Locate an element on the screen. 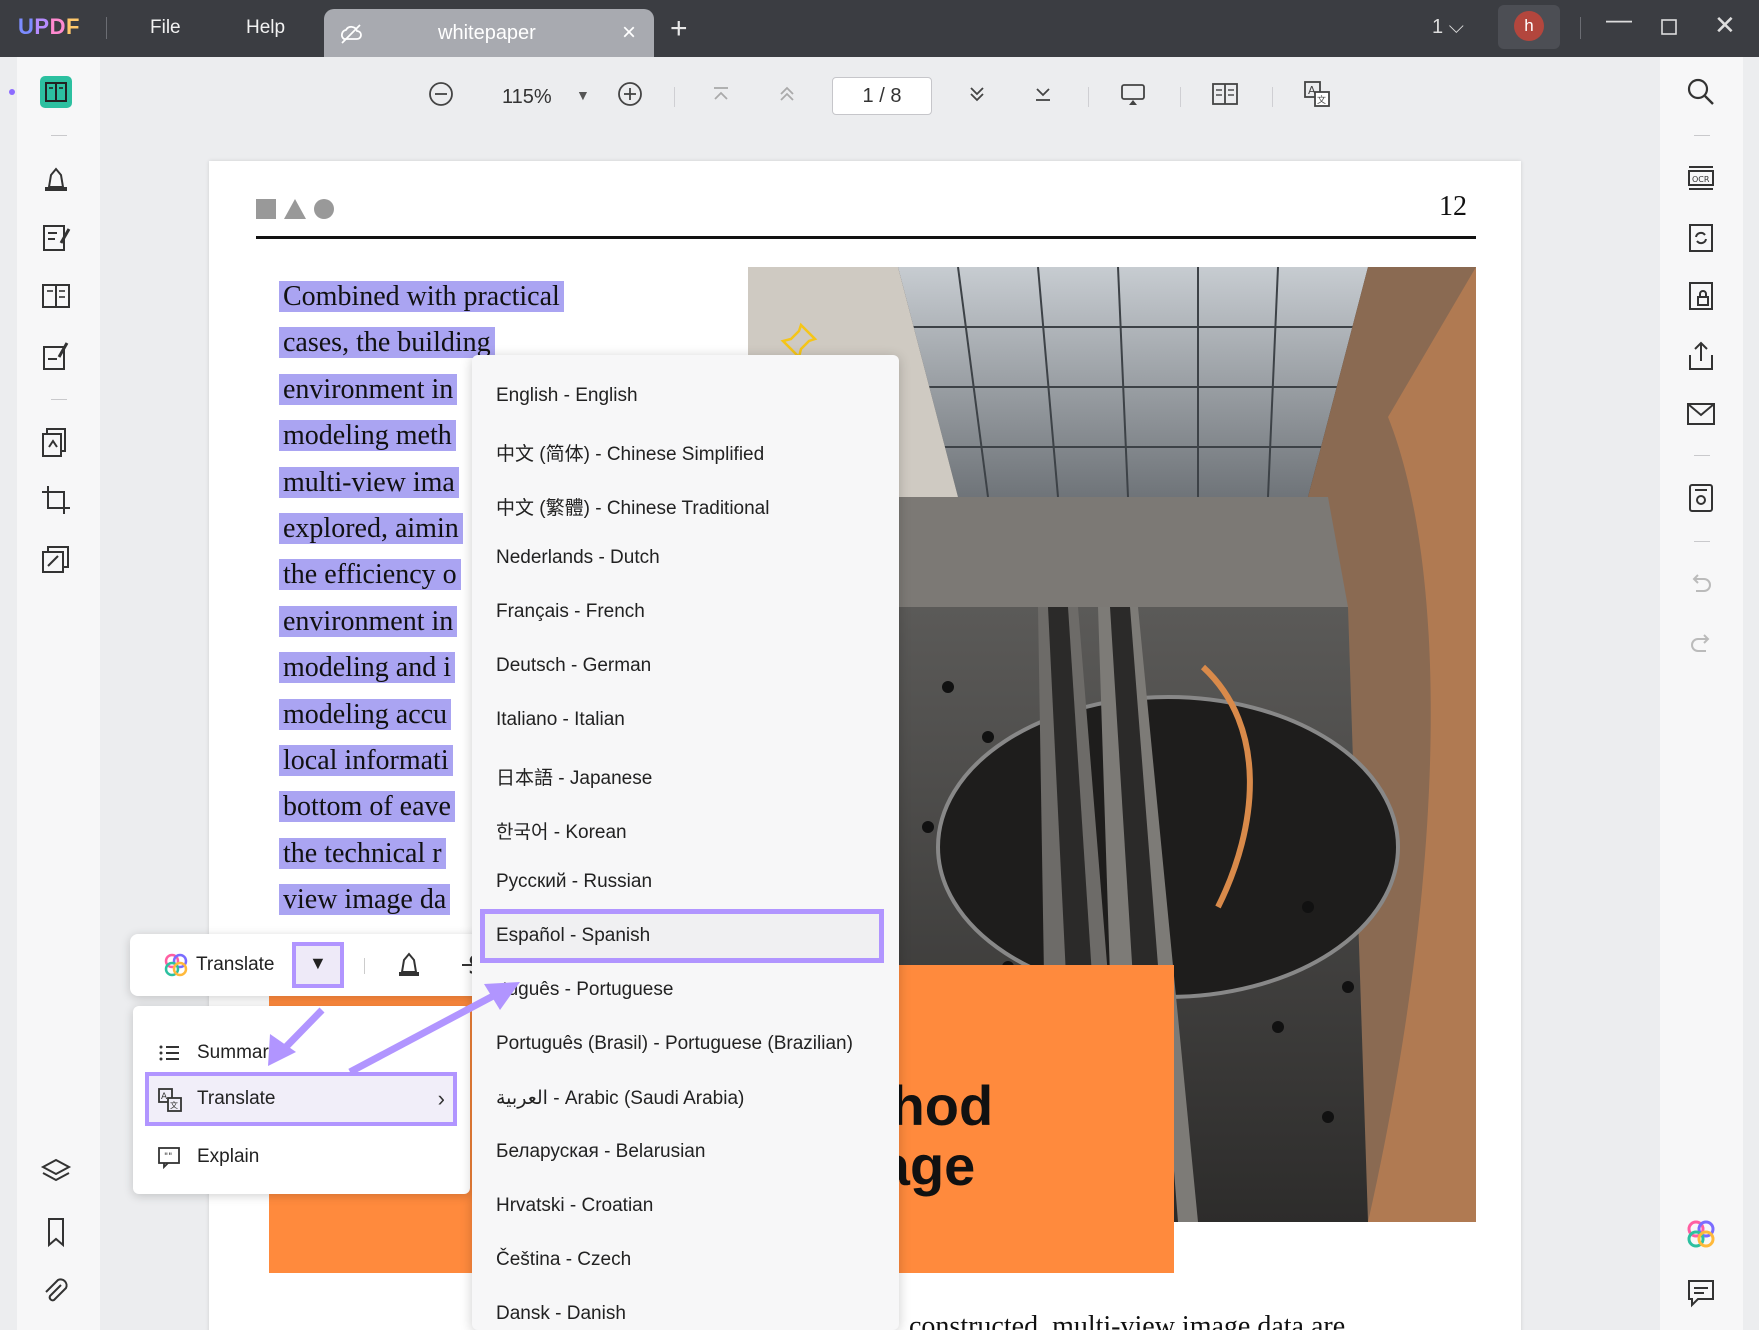  language-option: Nederlands - Dutch is located at coordinates (685, 558).